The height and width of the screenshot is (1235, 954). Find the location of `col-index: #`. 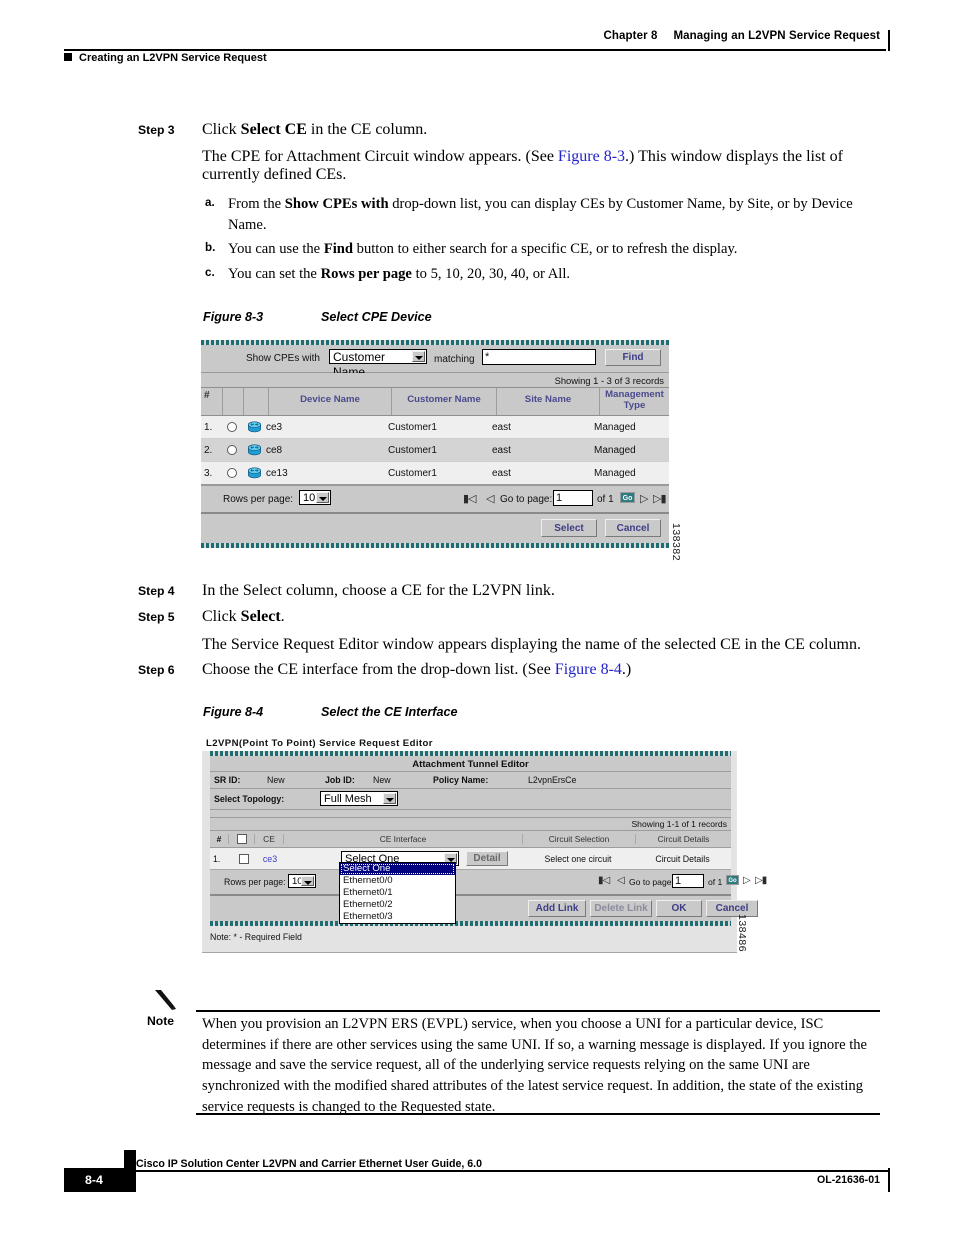

col-index: # is located at coordinates (212, 401).